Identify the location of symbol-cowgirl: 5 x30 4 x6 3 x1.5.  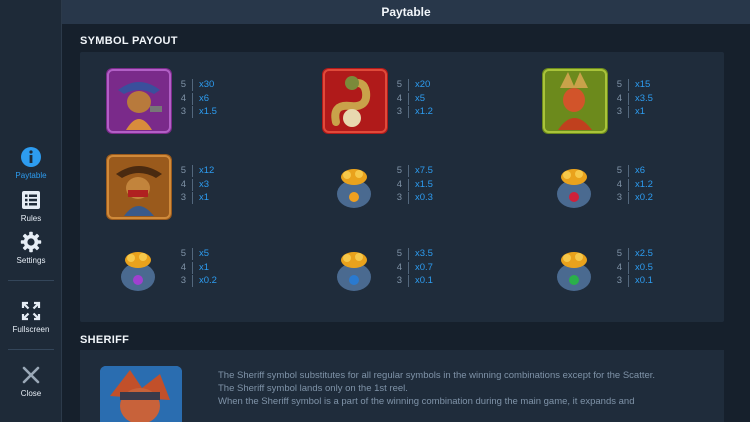
(185, 106).